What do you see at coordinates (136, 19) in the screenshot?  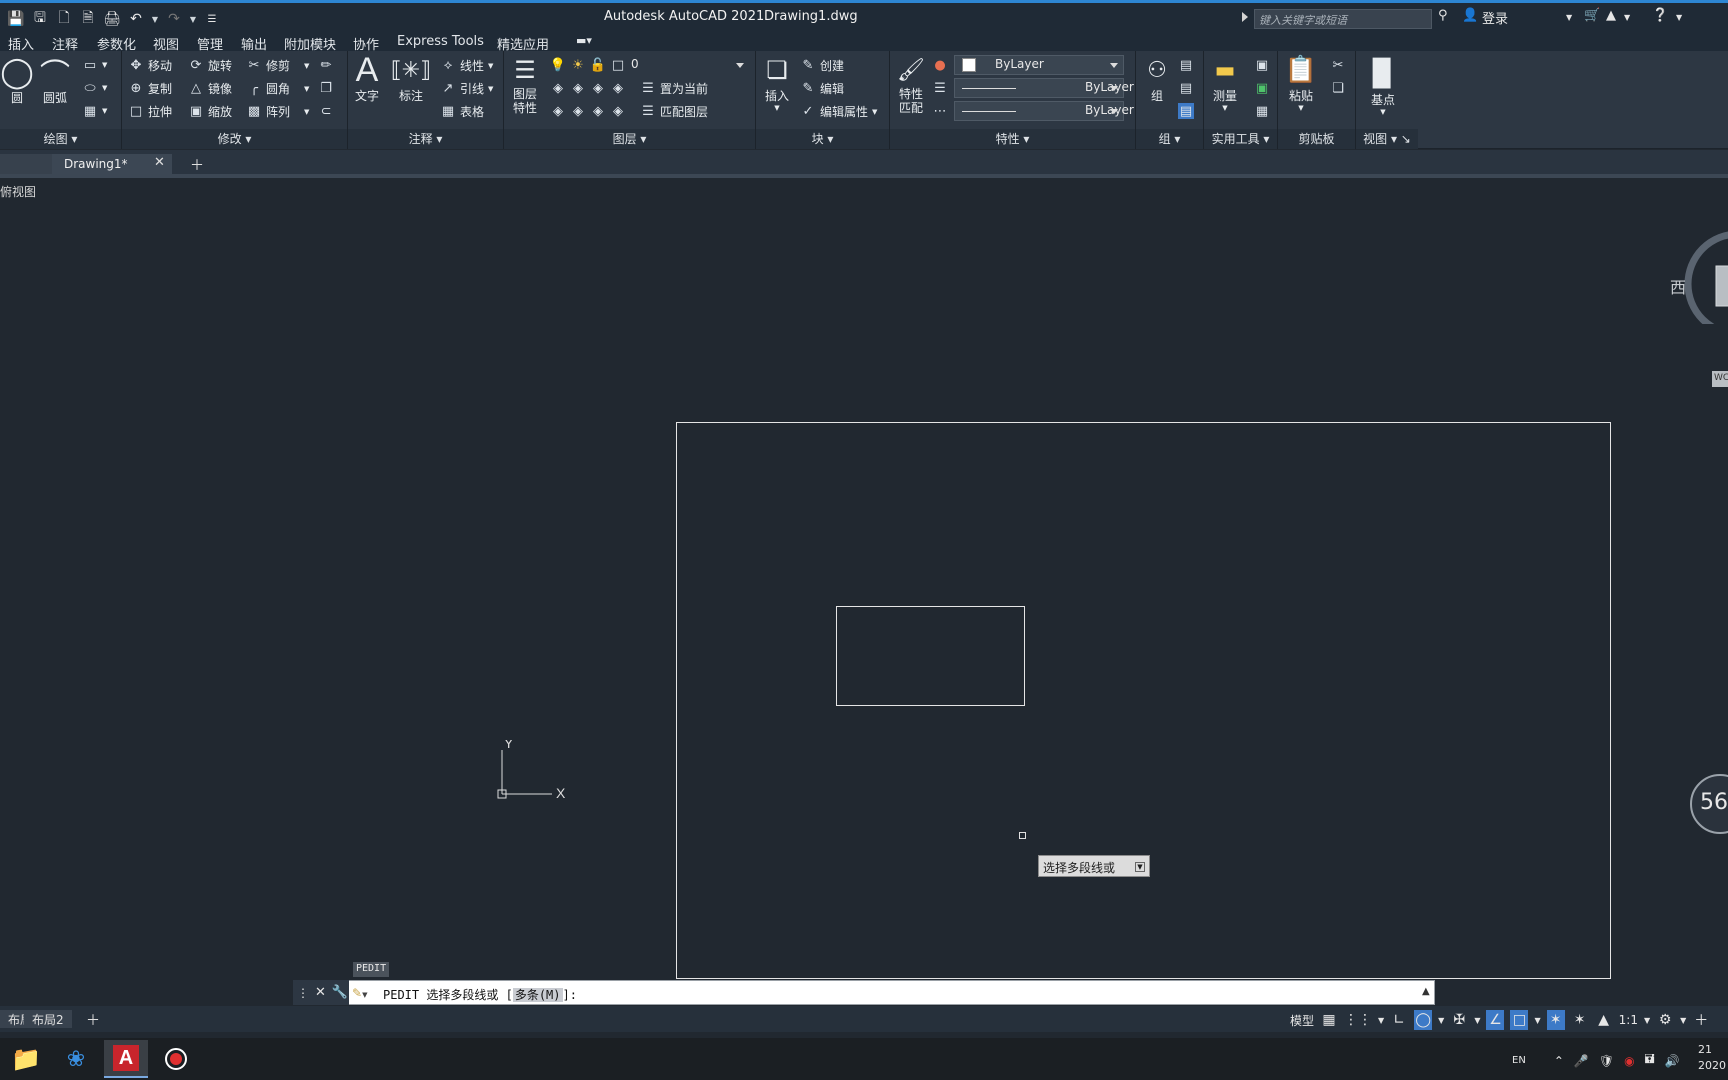 I see `undo-icon: ↶` at bounding box center [136, 19].